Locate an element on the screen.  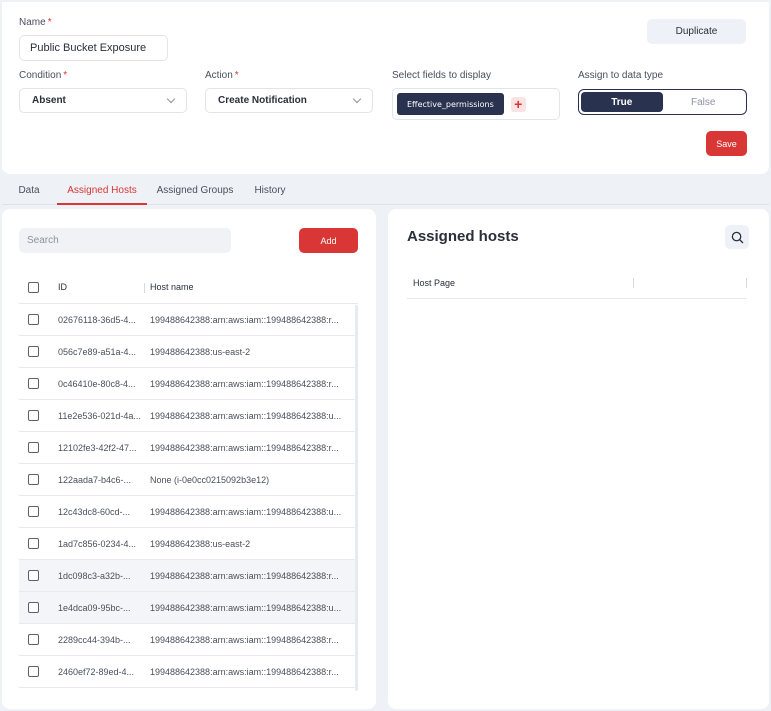
column-header-id: ID is located at coordinates (100, 287).